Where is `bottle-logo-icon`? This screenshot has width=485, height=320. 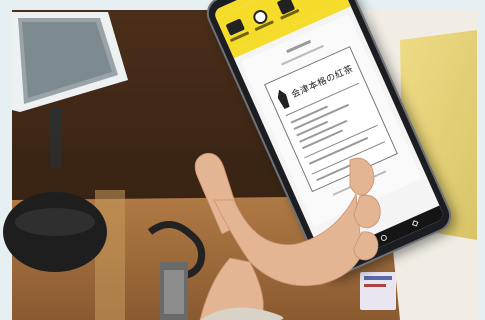
bottle-logo-icon is located at coordinates (283, 99).